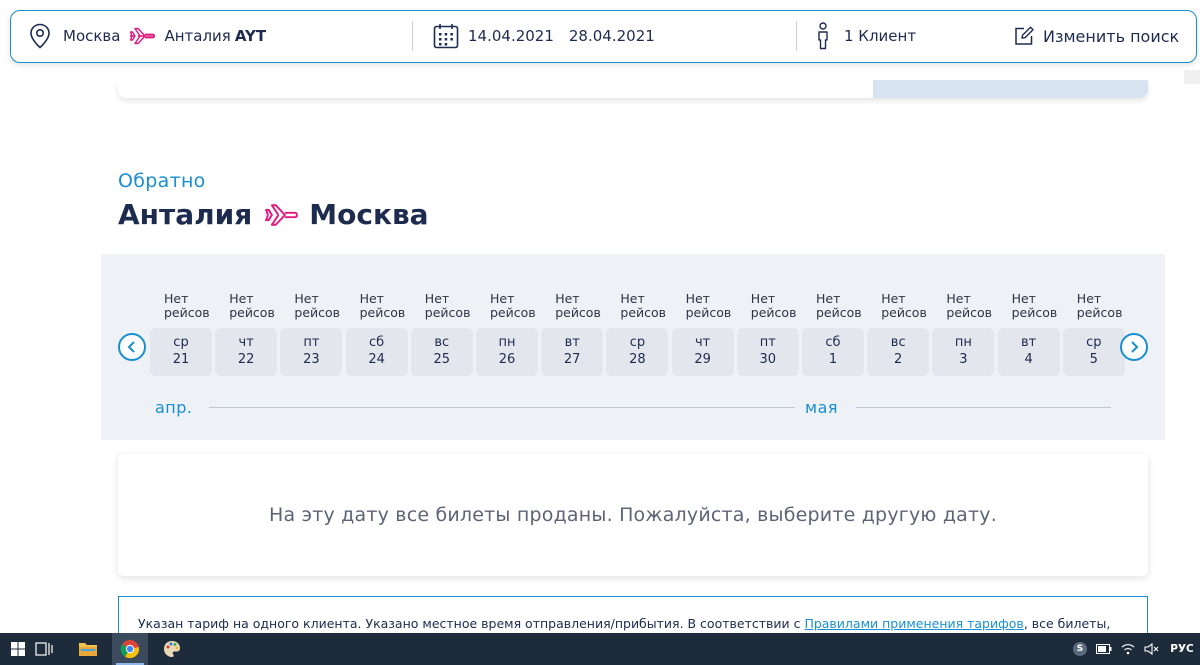  I want to click on day-date-box: сб 1, so click(833, 352).